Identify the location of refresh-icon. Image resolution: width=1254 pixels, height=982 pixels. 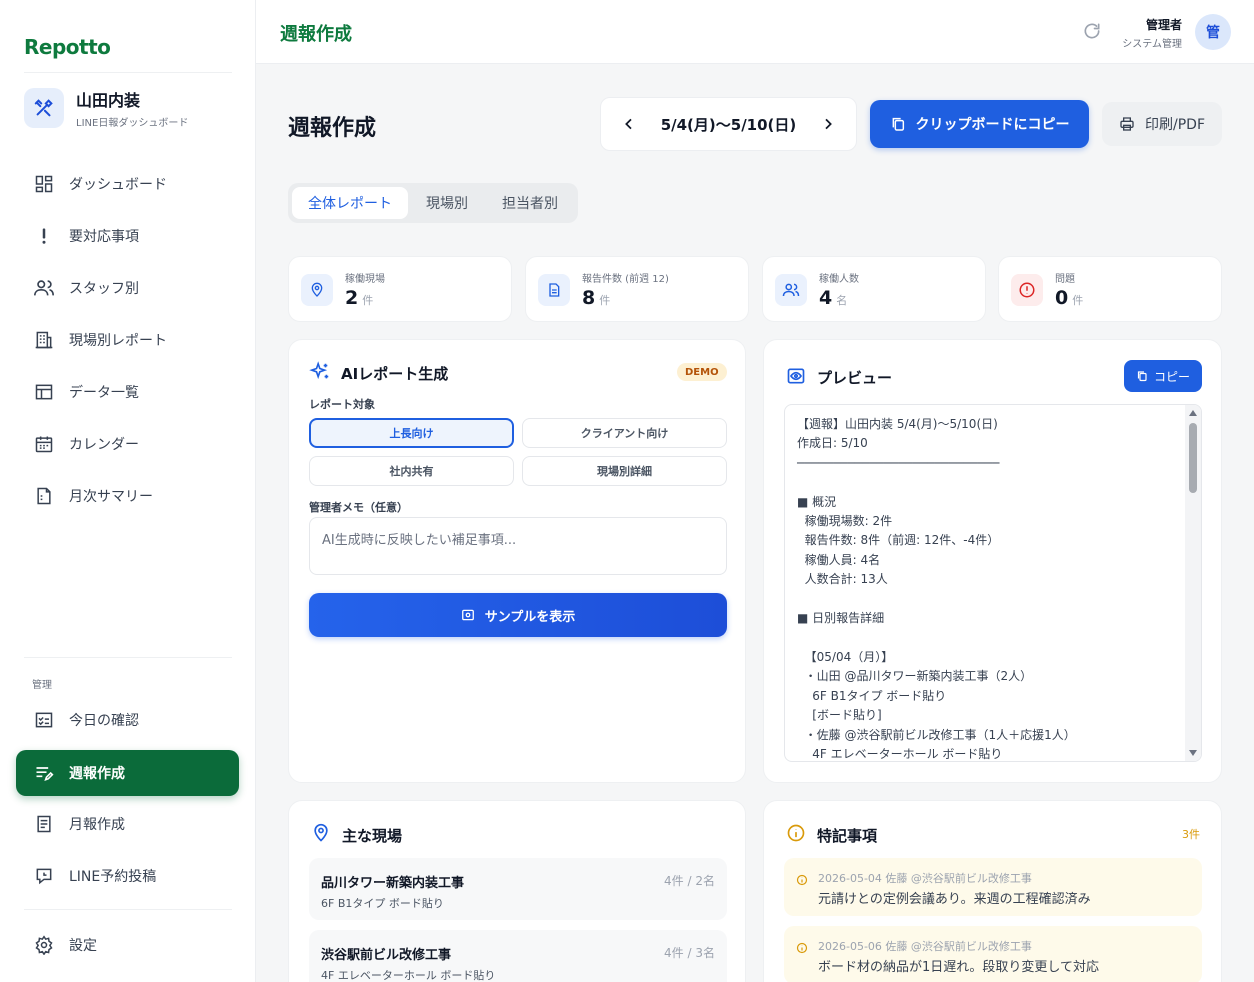
(1092, 31).